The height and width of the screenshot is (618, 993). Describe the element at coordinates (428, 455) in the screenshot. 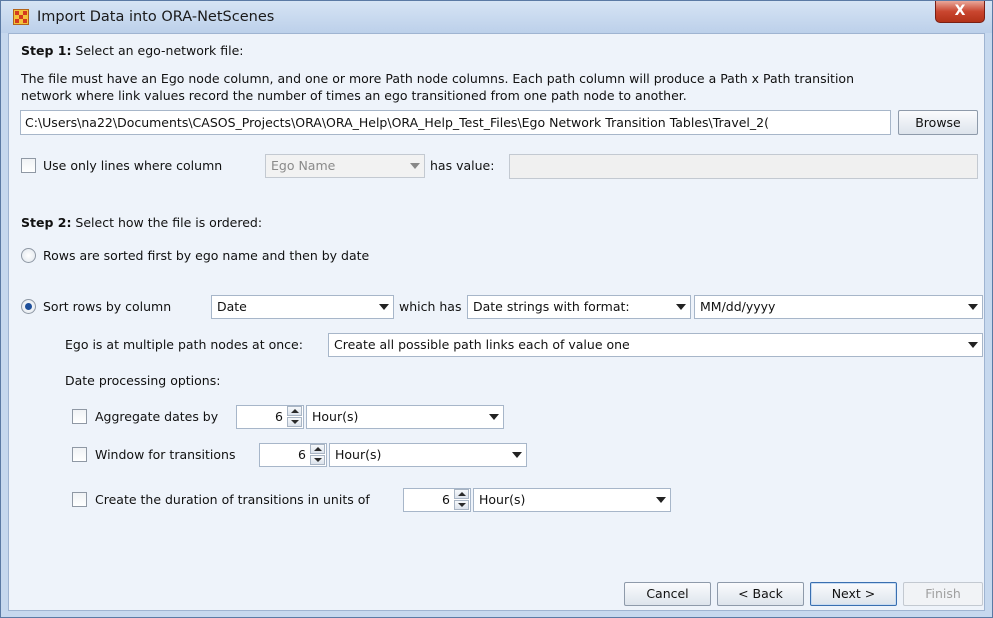

I see `window-unit-dropdown: Hour(s)` at that location.